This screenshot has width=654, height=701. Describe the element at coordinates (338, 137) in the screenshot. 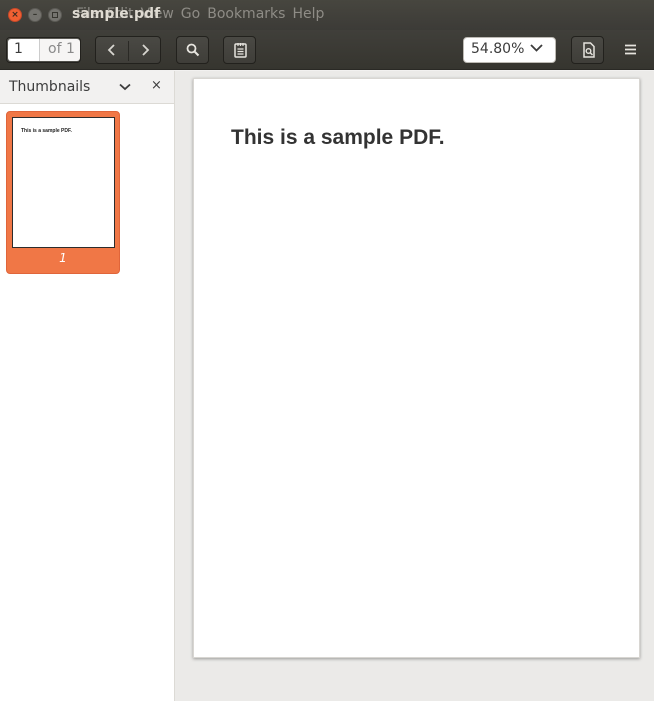

I see `page-heading: This is a sample PDF.` at that location.